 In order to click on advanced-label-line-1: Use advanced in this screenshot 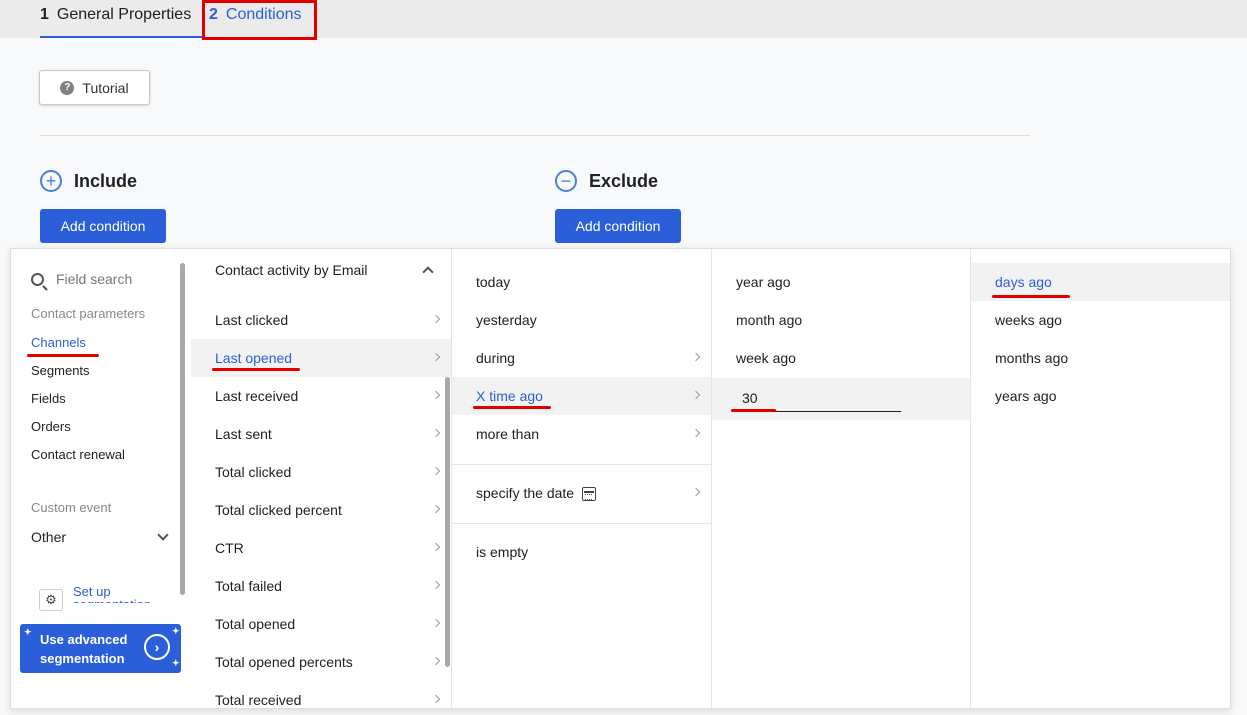, I will do `click(84, 639)`.